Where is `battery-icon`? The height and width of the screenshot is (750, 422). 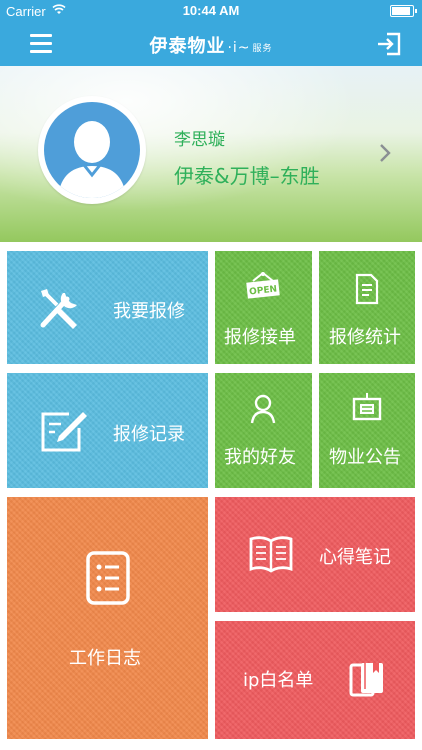
battery-icon is located at coordinates (403, 11).